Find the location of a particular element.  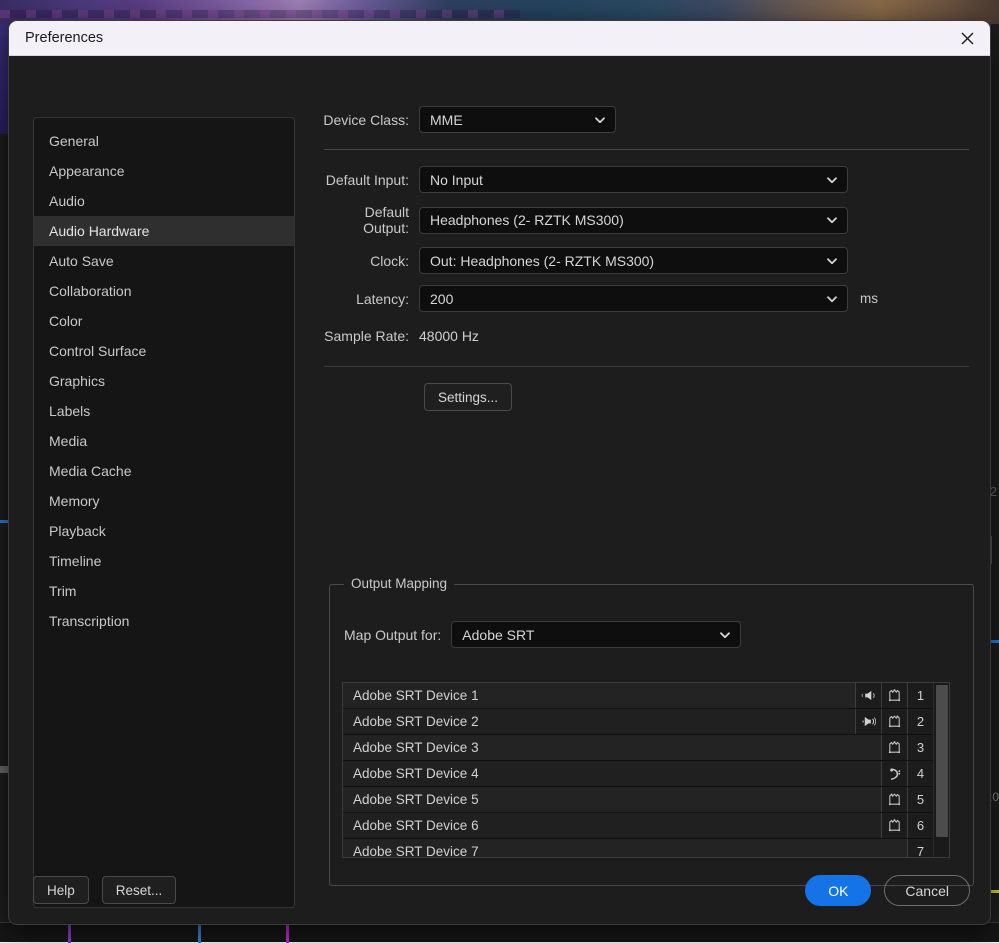

section-divider-bottom is located at coordinates (646, 366).